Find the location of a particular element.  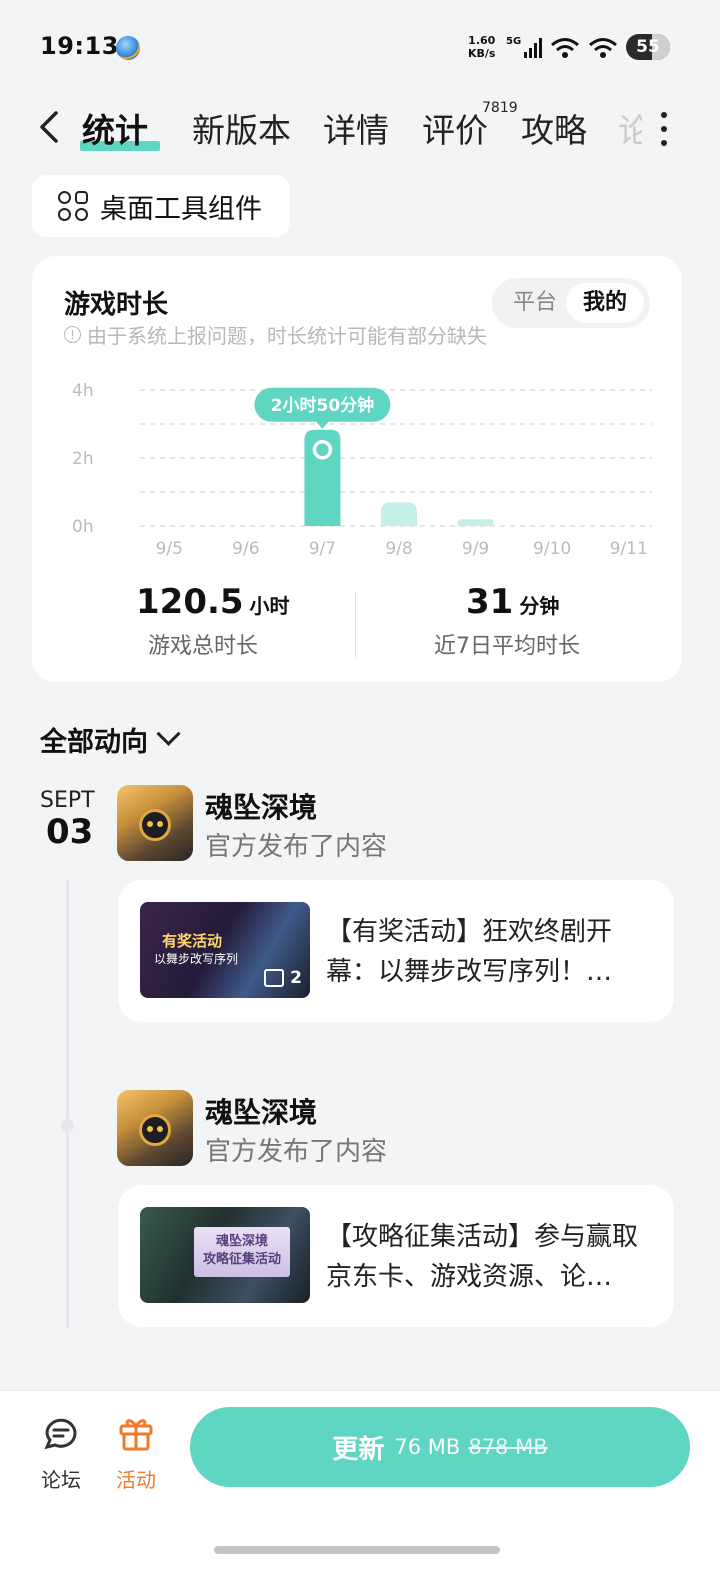

avg-play-time-unit: 分钟 is located at coordinates (539, 606).